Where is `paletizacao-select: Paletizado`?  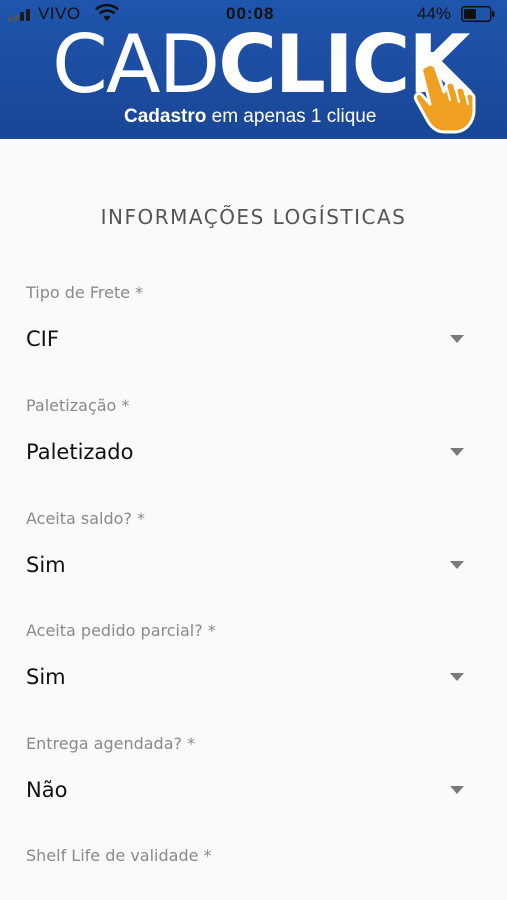 paletizacao-select: Paletizado is located at coordinates (246, 454).